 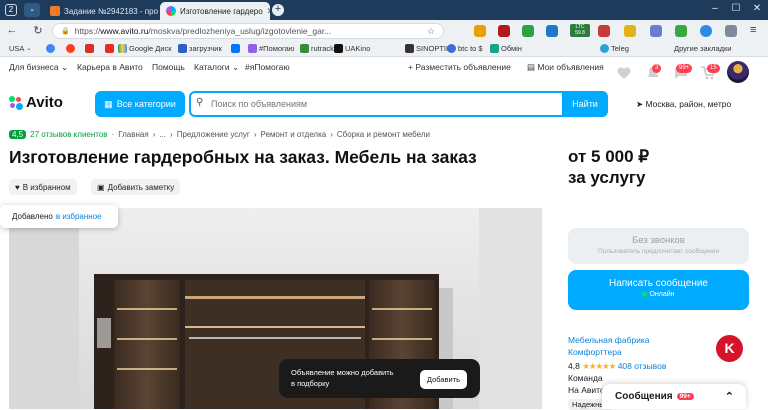 I want to click on close-tab-icon: ✕, so click(x=268, y=11).